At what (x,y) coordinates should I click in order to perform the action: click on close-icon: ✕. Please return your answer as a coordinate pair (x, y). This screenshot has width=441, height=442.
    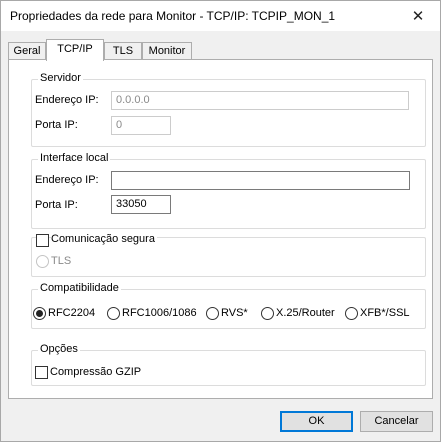
    Looking at the image, I should click on (418, 16).